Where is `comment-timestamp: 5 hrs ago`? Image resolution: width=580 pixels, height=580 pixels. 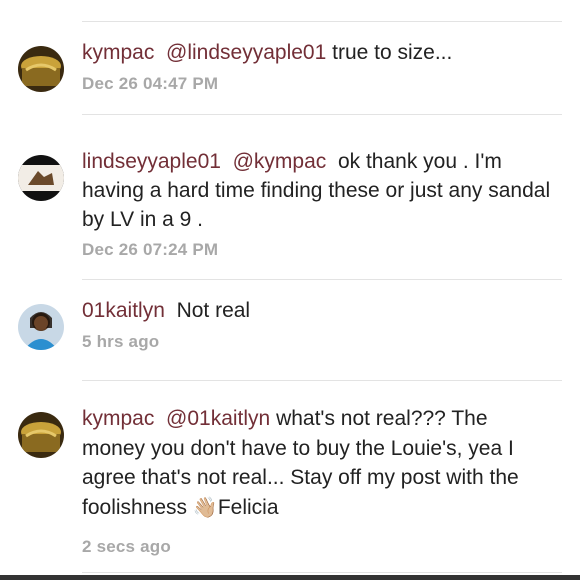
comment-timestamp: 5 hrs ago is located at coordinates (121, 341).